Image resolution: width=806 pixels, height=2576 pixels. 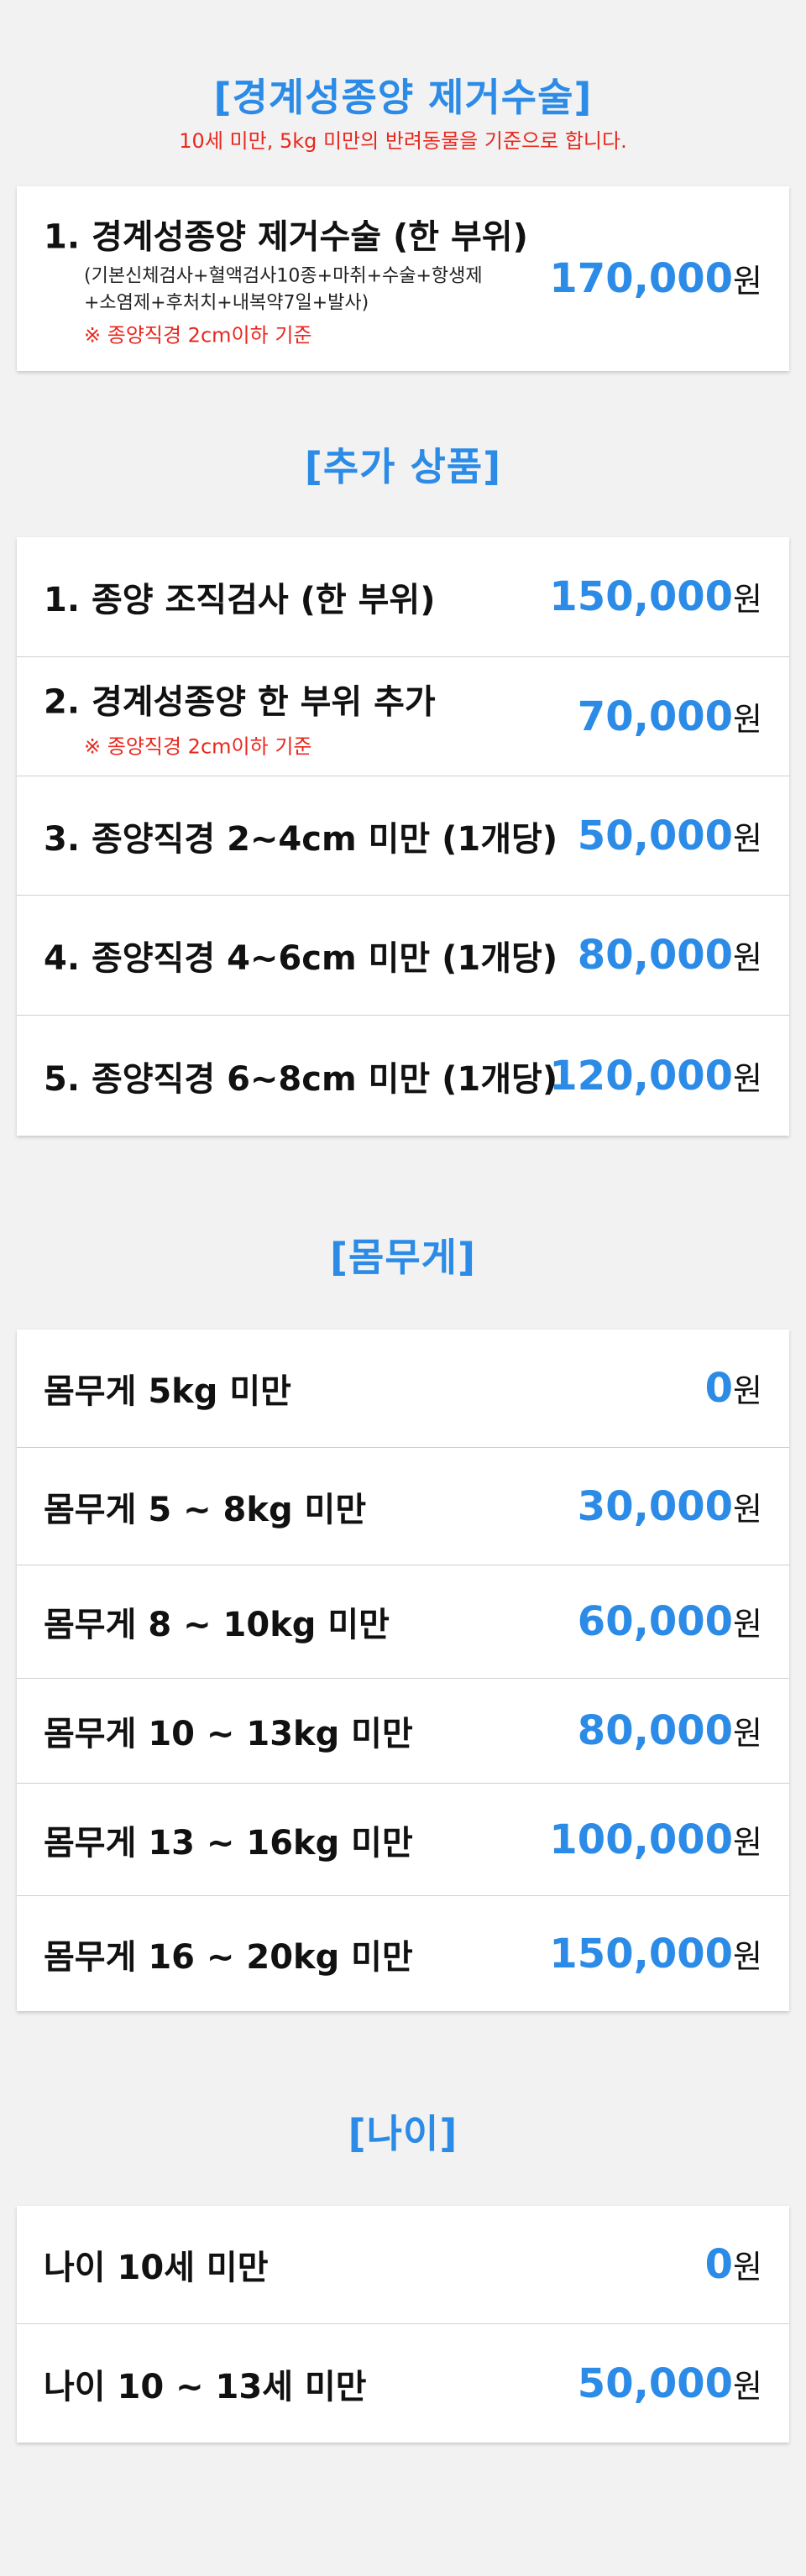 What do you see at coordinates (641, 278) in the screenshot?
I see `price-value: 170,000` at bounding box center [641, 278].